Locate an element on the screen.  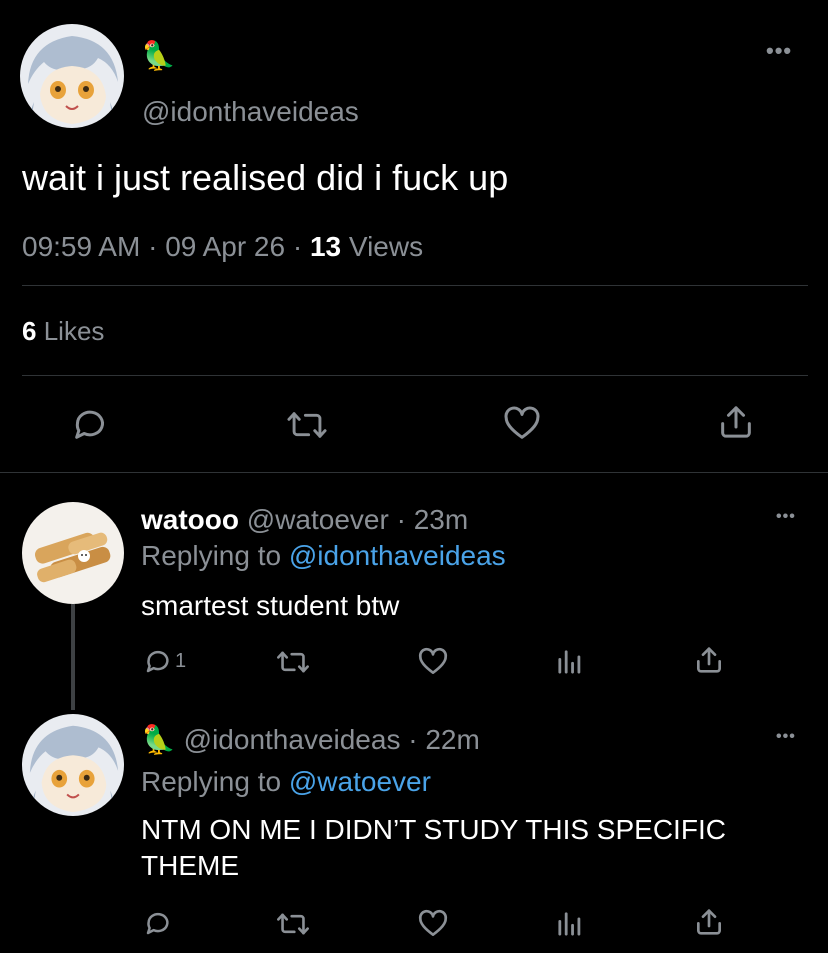
likes-label: Likes is located at coordinates (74, 331).